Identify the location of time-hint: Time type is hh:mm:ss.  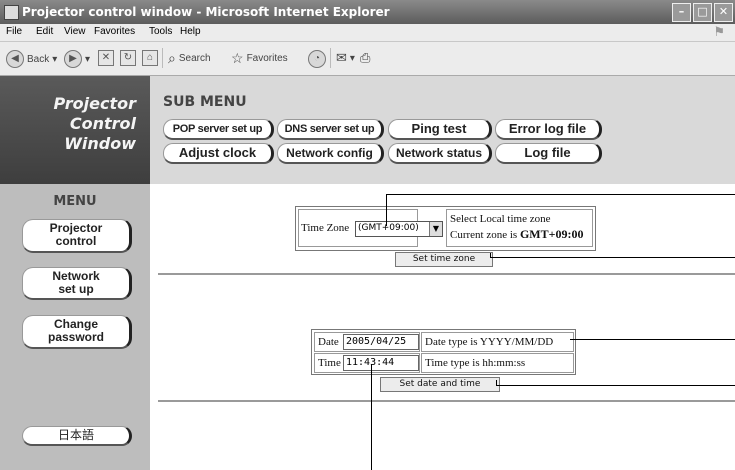
(497, 363).